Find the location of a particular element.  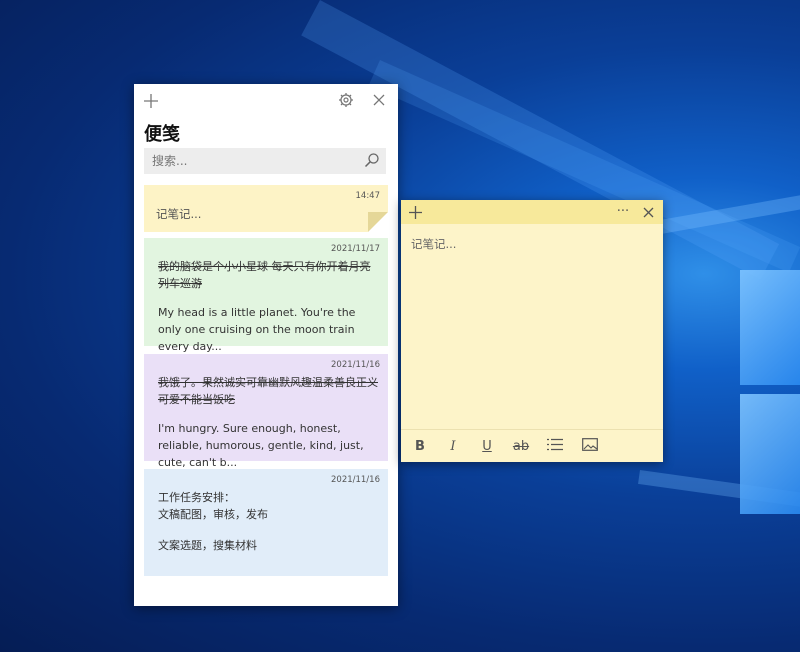

search-bar is located at coordinates (265, 161).